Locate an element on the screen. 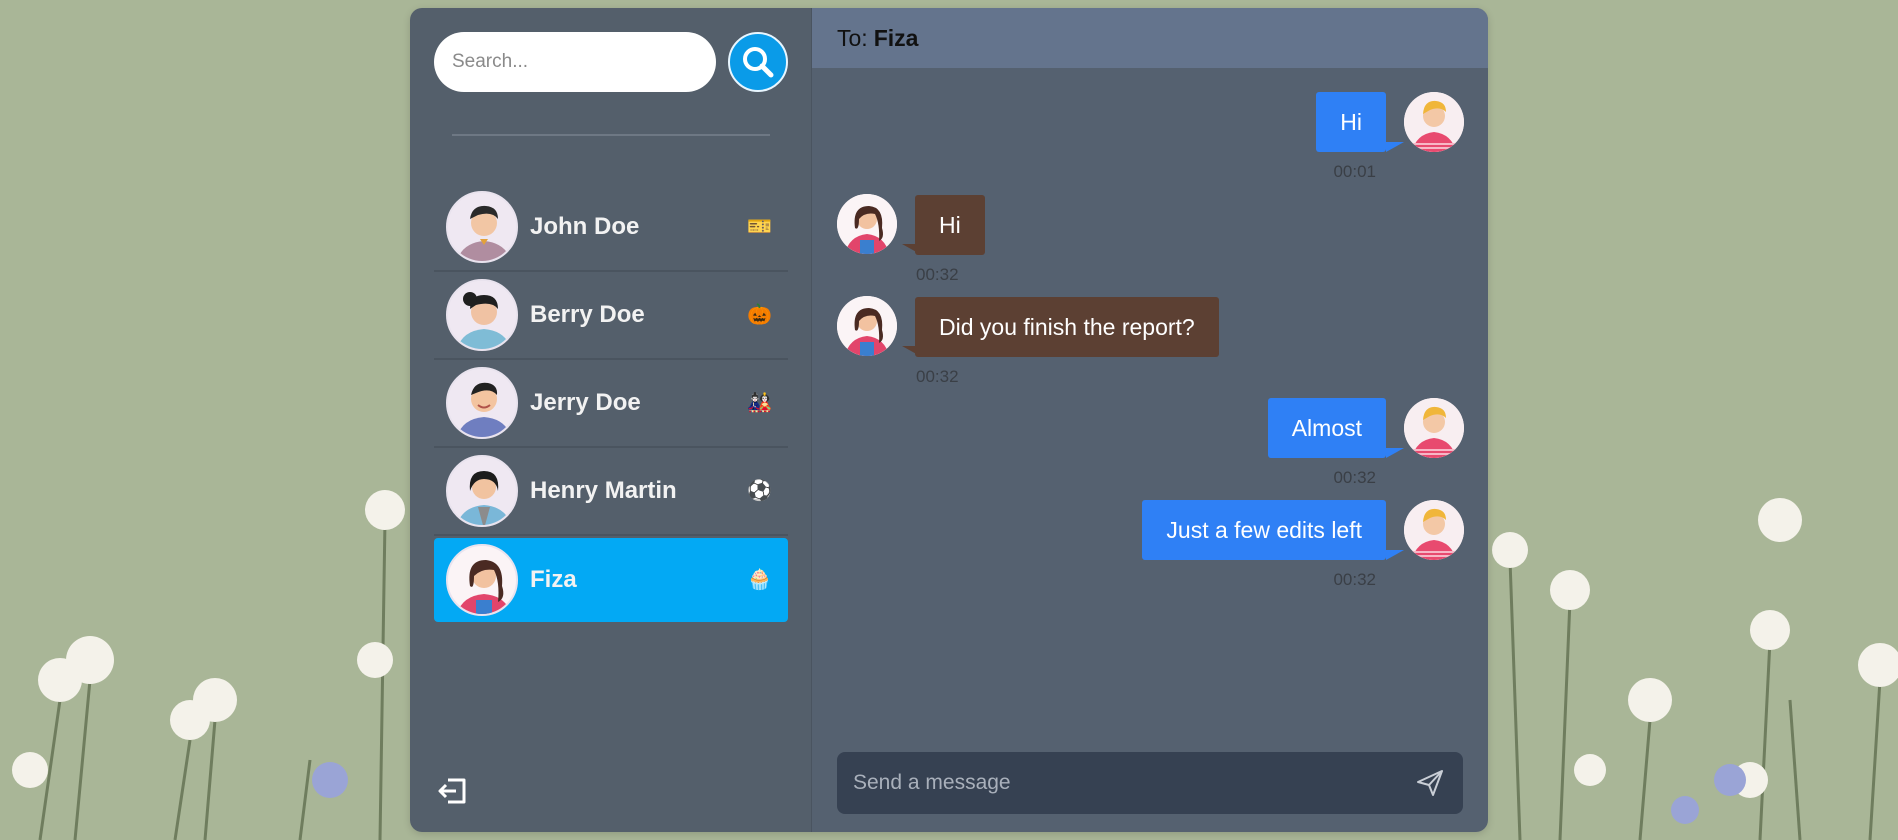  to-label: To: is located at coordinates (852, 37).